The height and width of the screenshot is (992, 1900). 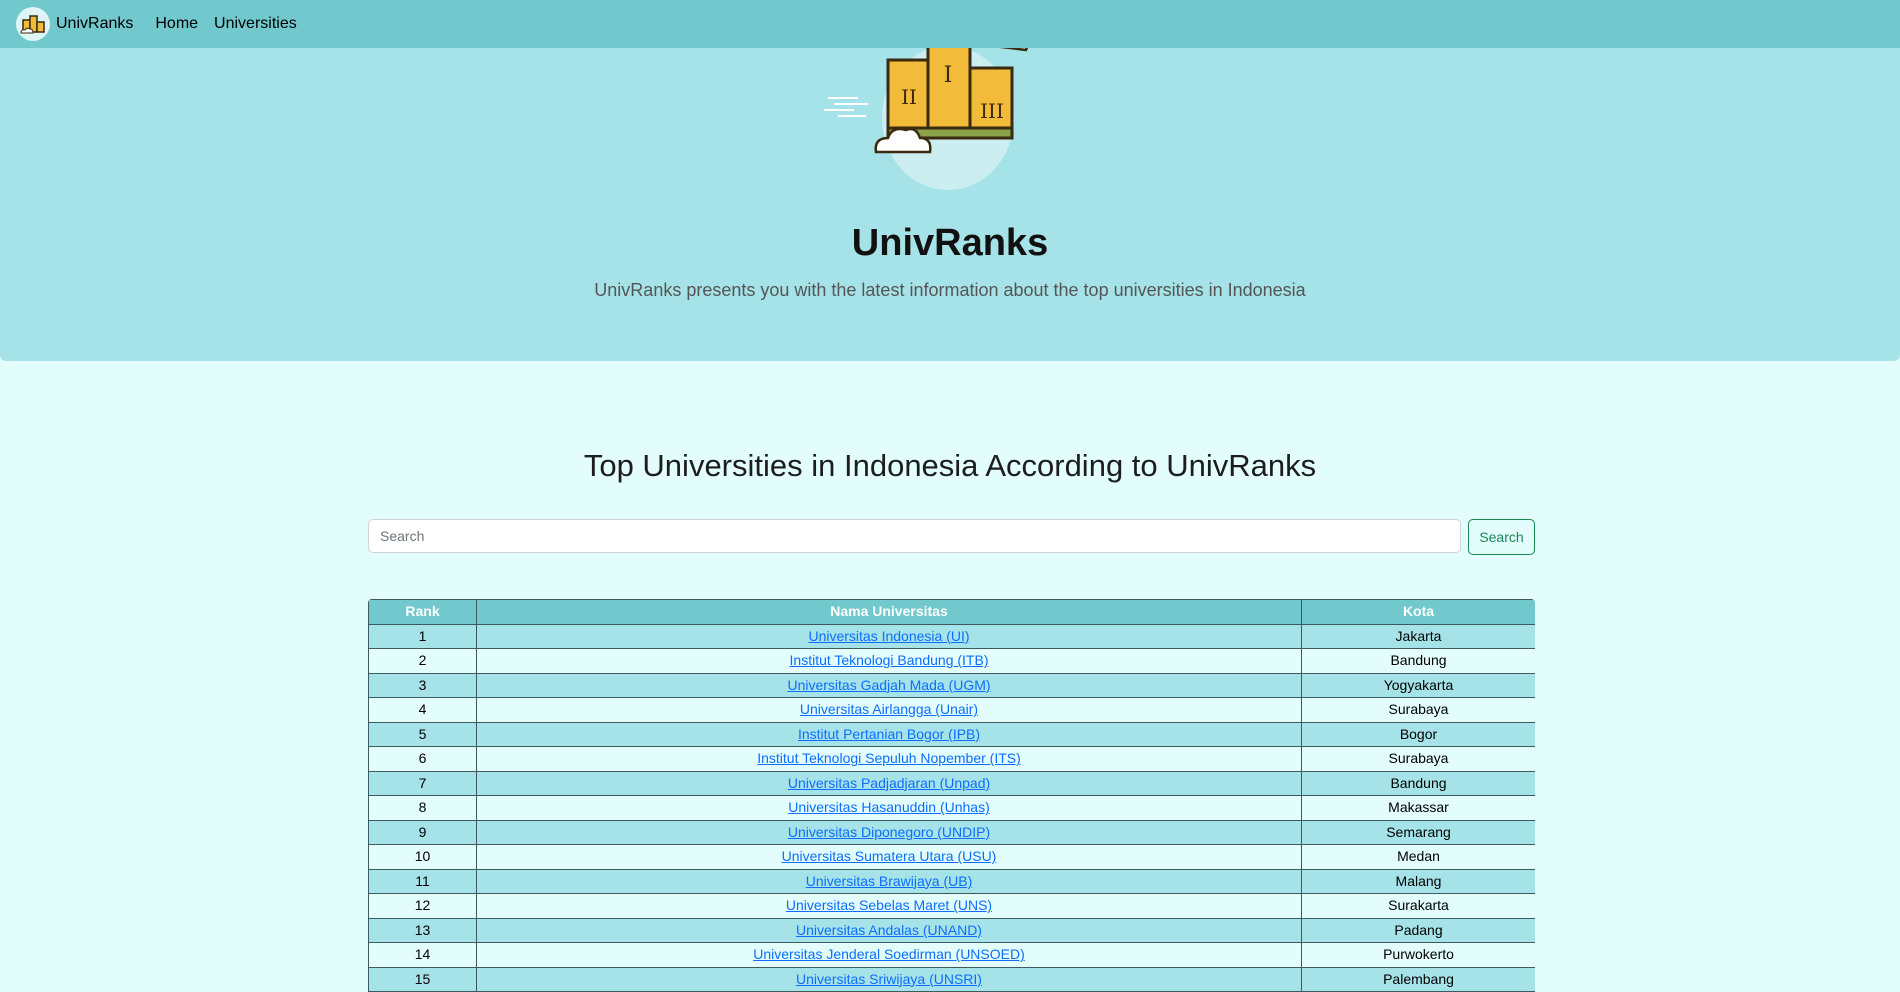 I want to click on rank-cell: 10, so click(x=422, y=857).